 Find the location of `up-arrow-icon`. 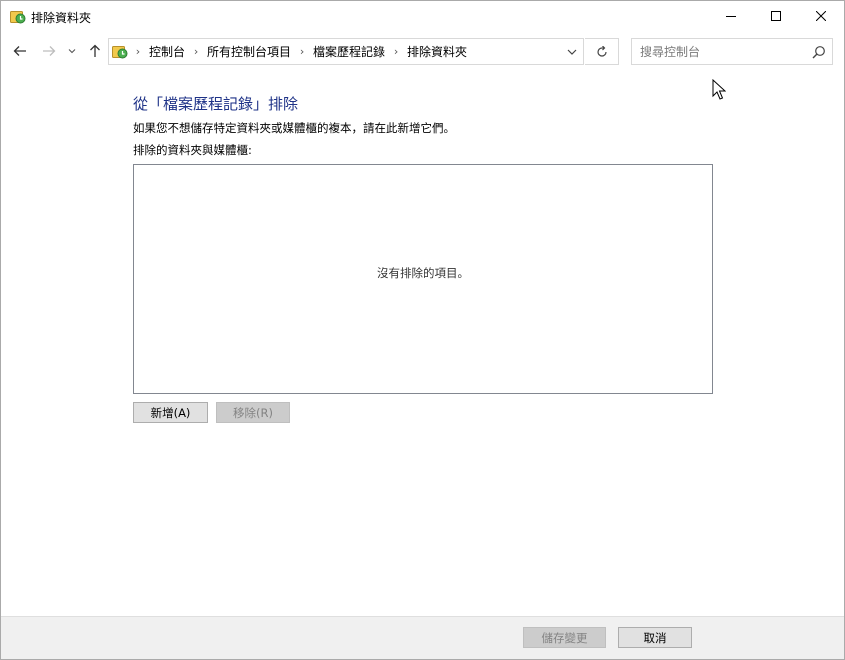

up-arrow-icon is located at coordinates (95, 50).